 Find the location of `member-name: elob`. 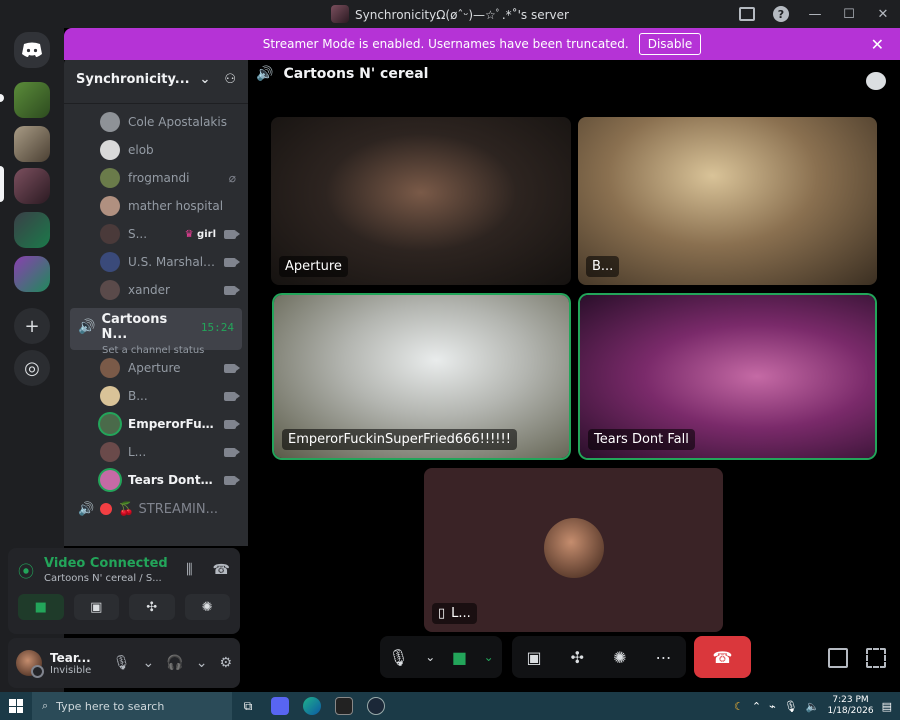

member-name: elob is located at coordinates (141, 150).